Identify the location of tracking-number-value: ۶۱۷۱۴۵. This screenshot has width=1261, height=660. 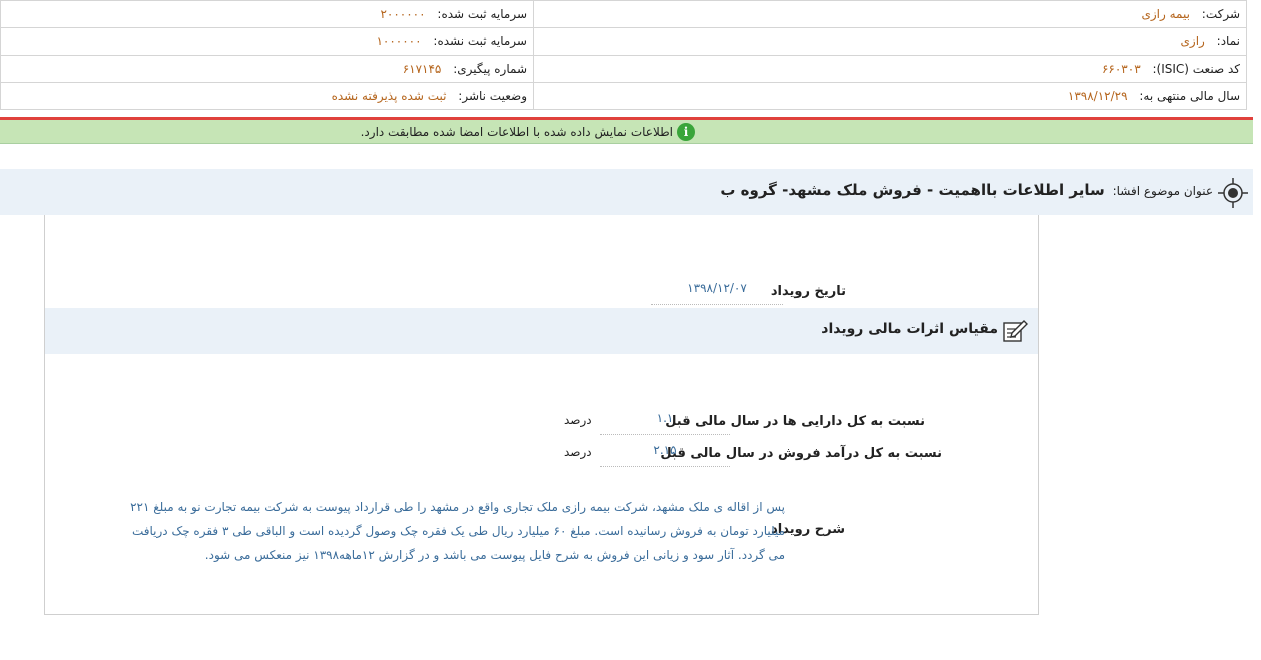
(422, 68).